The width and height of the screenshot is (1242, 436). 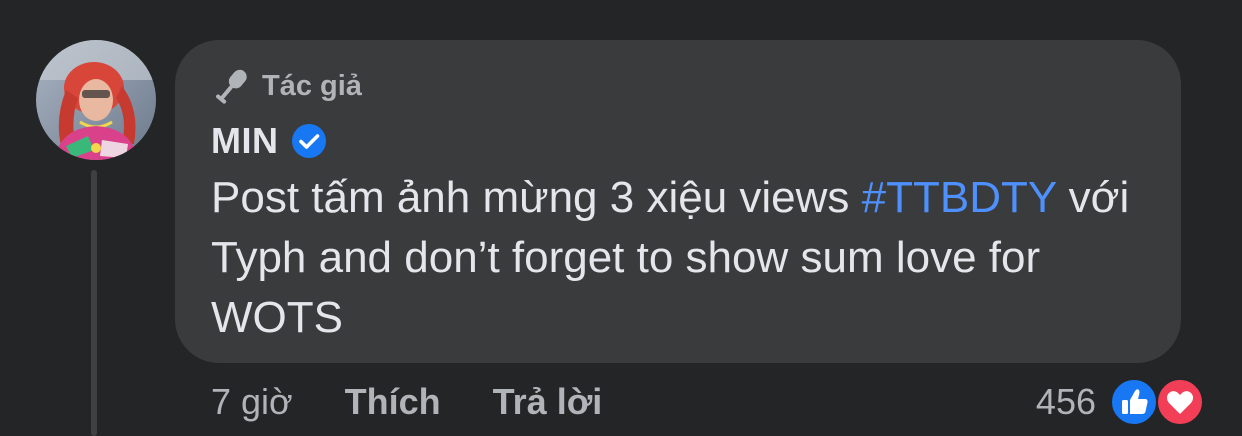 I want to click on reaction-count: 456, so click(x=1065, y=401).